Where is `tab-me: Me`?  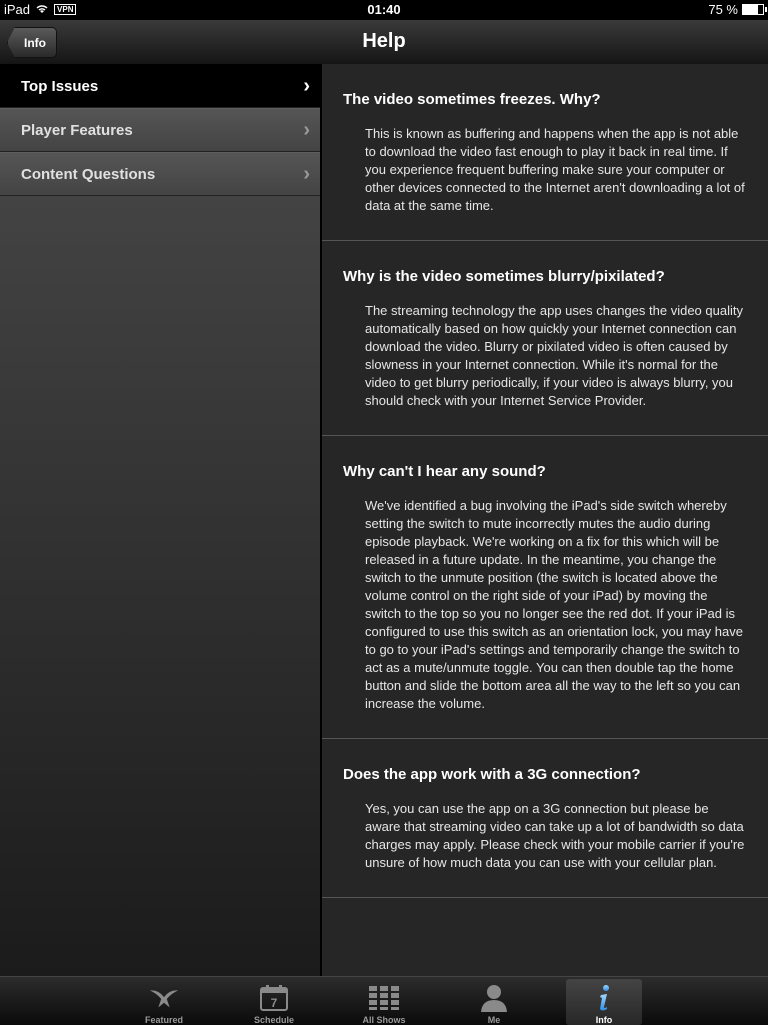
tab-me: Me is located at coordinates (494, 1002).